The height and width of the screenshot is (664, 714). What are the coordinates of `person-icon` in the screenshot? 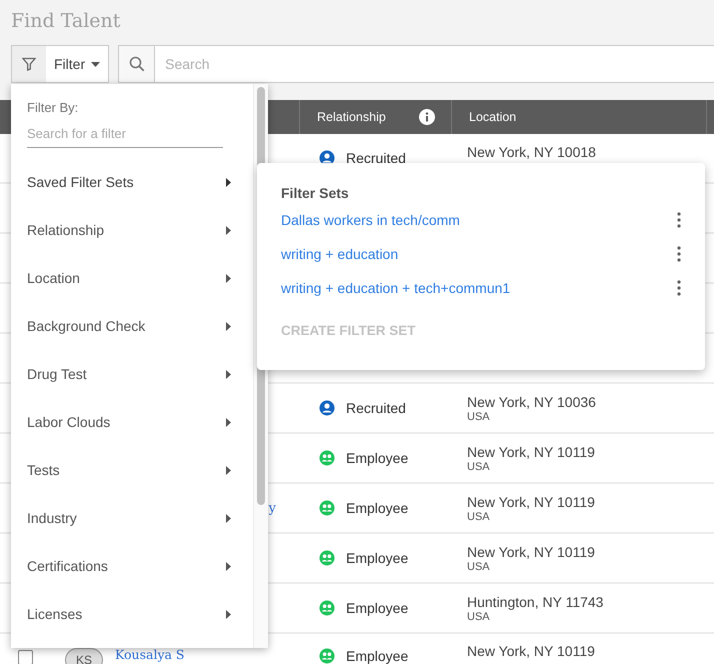 It's located at (327, 408).